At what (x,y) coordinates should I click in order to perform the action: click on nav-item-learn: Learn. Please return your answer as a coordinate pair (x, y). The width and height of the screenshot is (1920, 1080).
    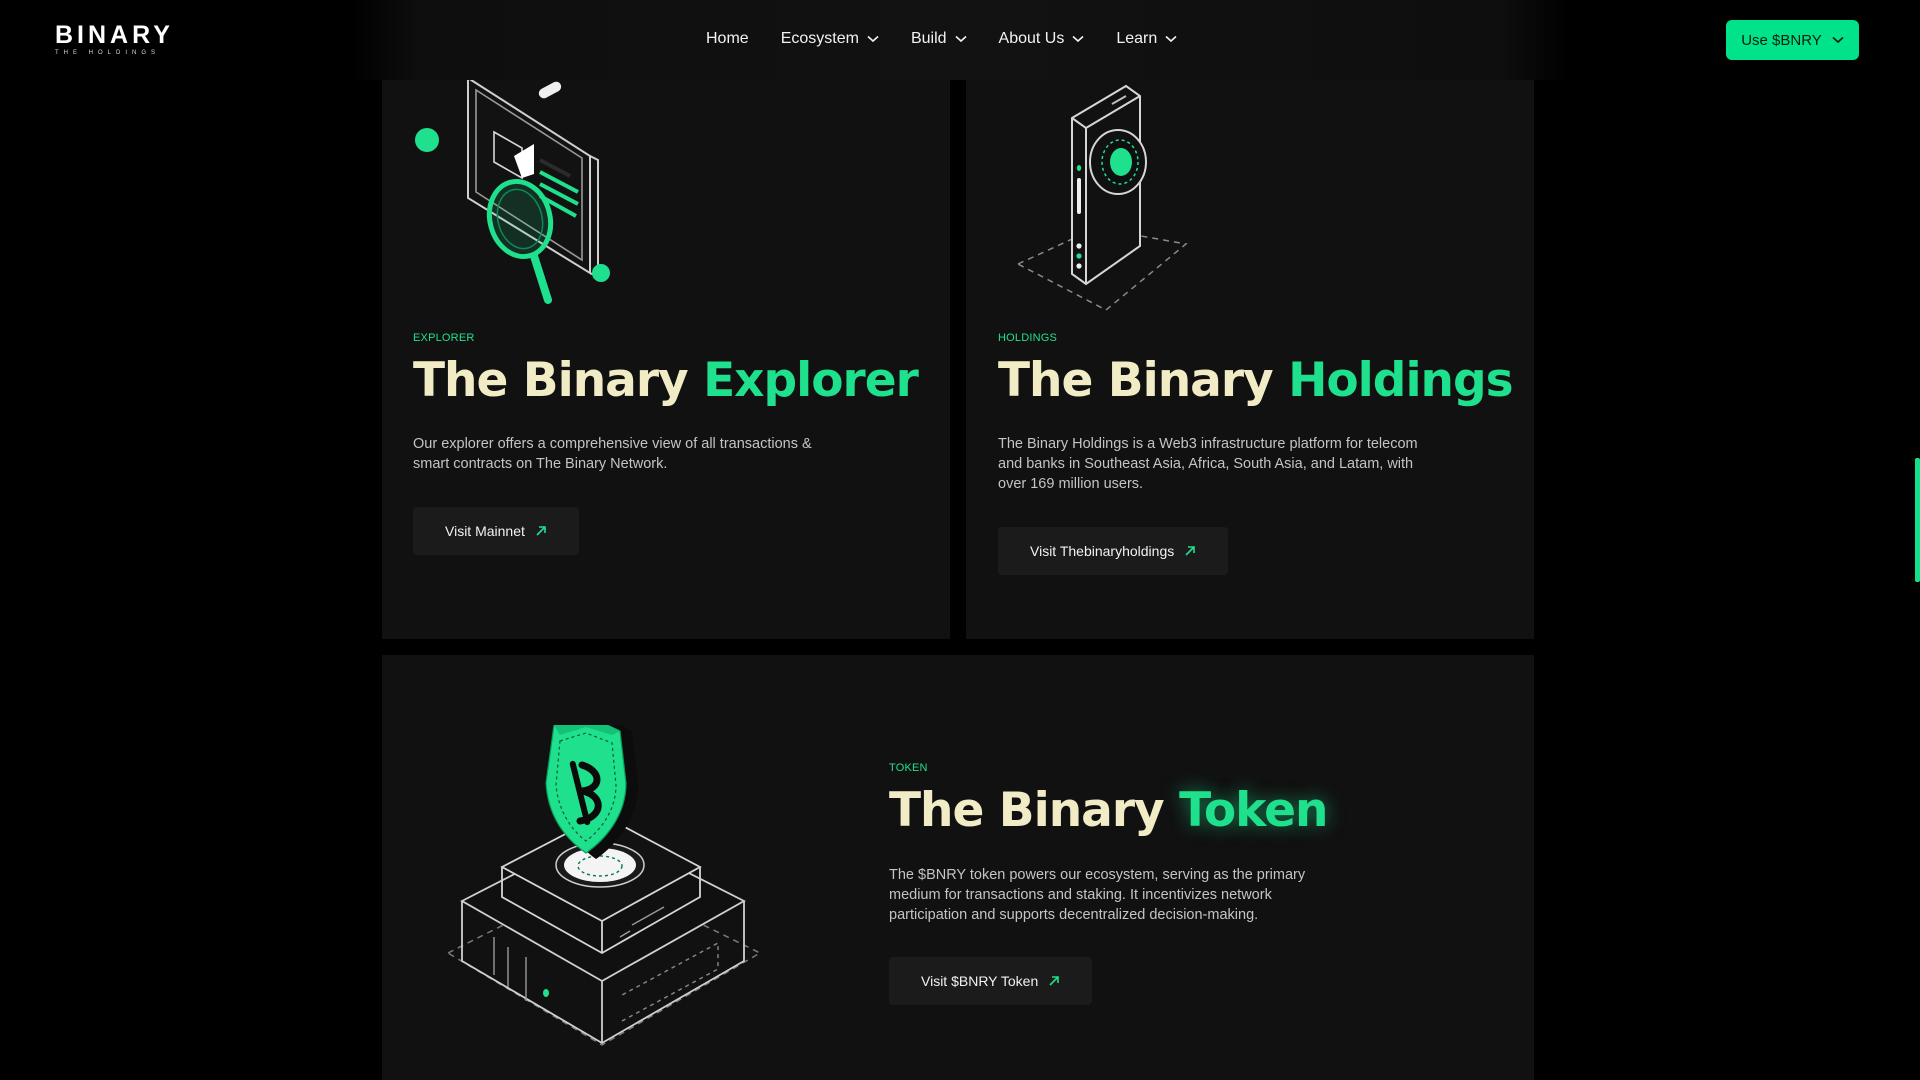
    Looking at the image, I should click on (1146, 39).